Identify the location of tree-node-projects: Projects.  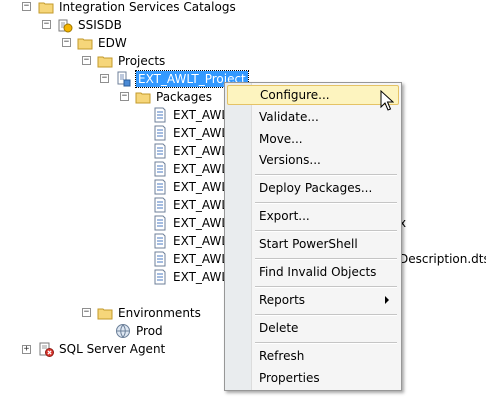
(131, 61).